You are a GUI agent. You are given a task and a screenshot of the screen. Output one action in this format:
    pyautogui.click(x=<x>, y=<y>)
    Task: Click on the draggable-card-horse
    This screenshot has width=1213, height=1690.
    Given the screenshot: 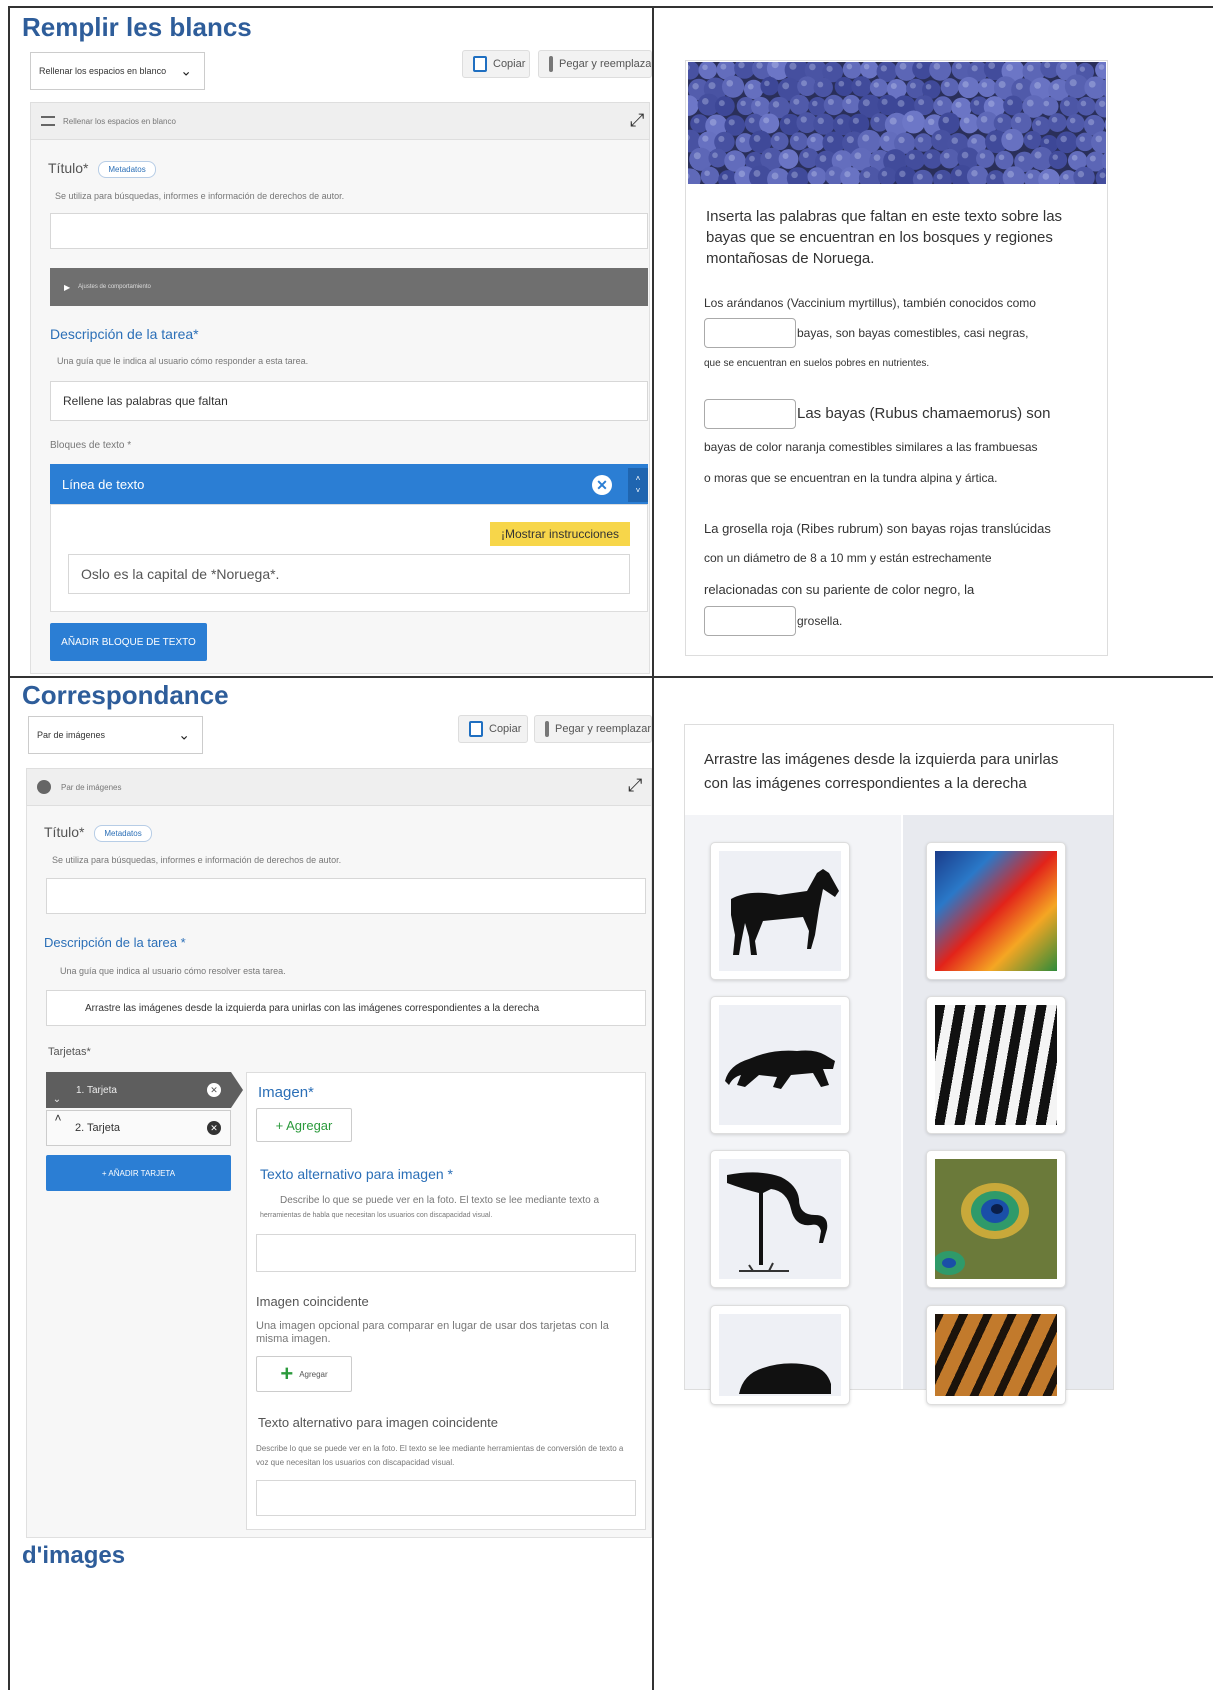 What is the action you would take?
    pyautogui.click(x=780, y=911)
    